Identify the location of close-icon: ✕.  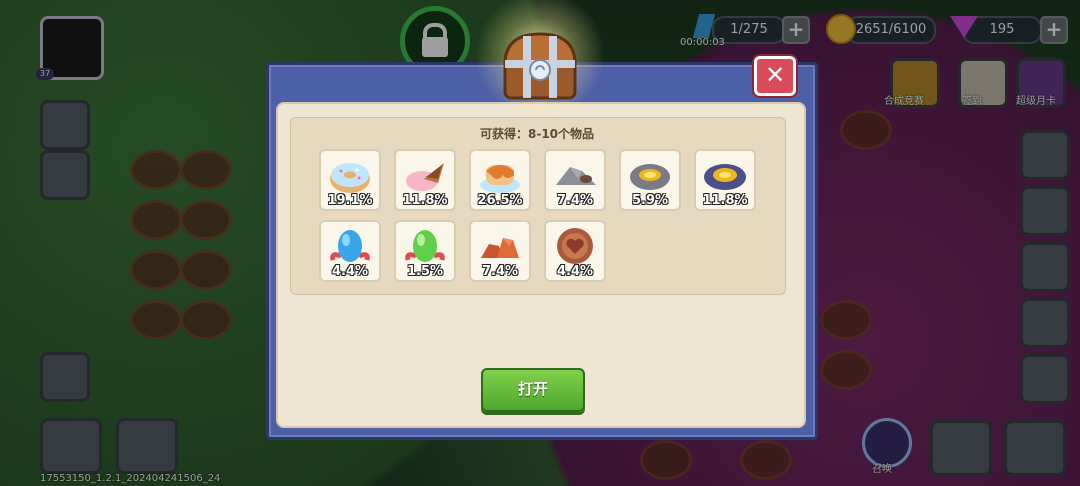
(775, 75).